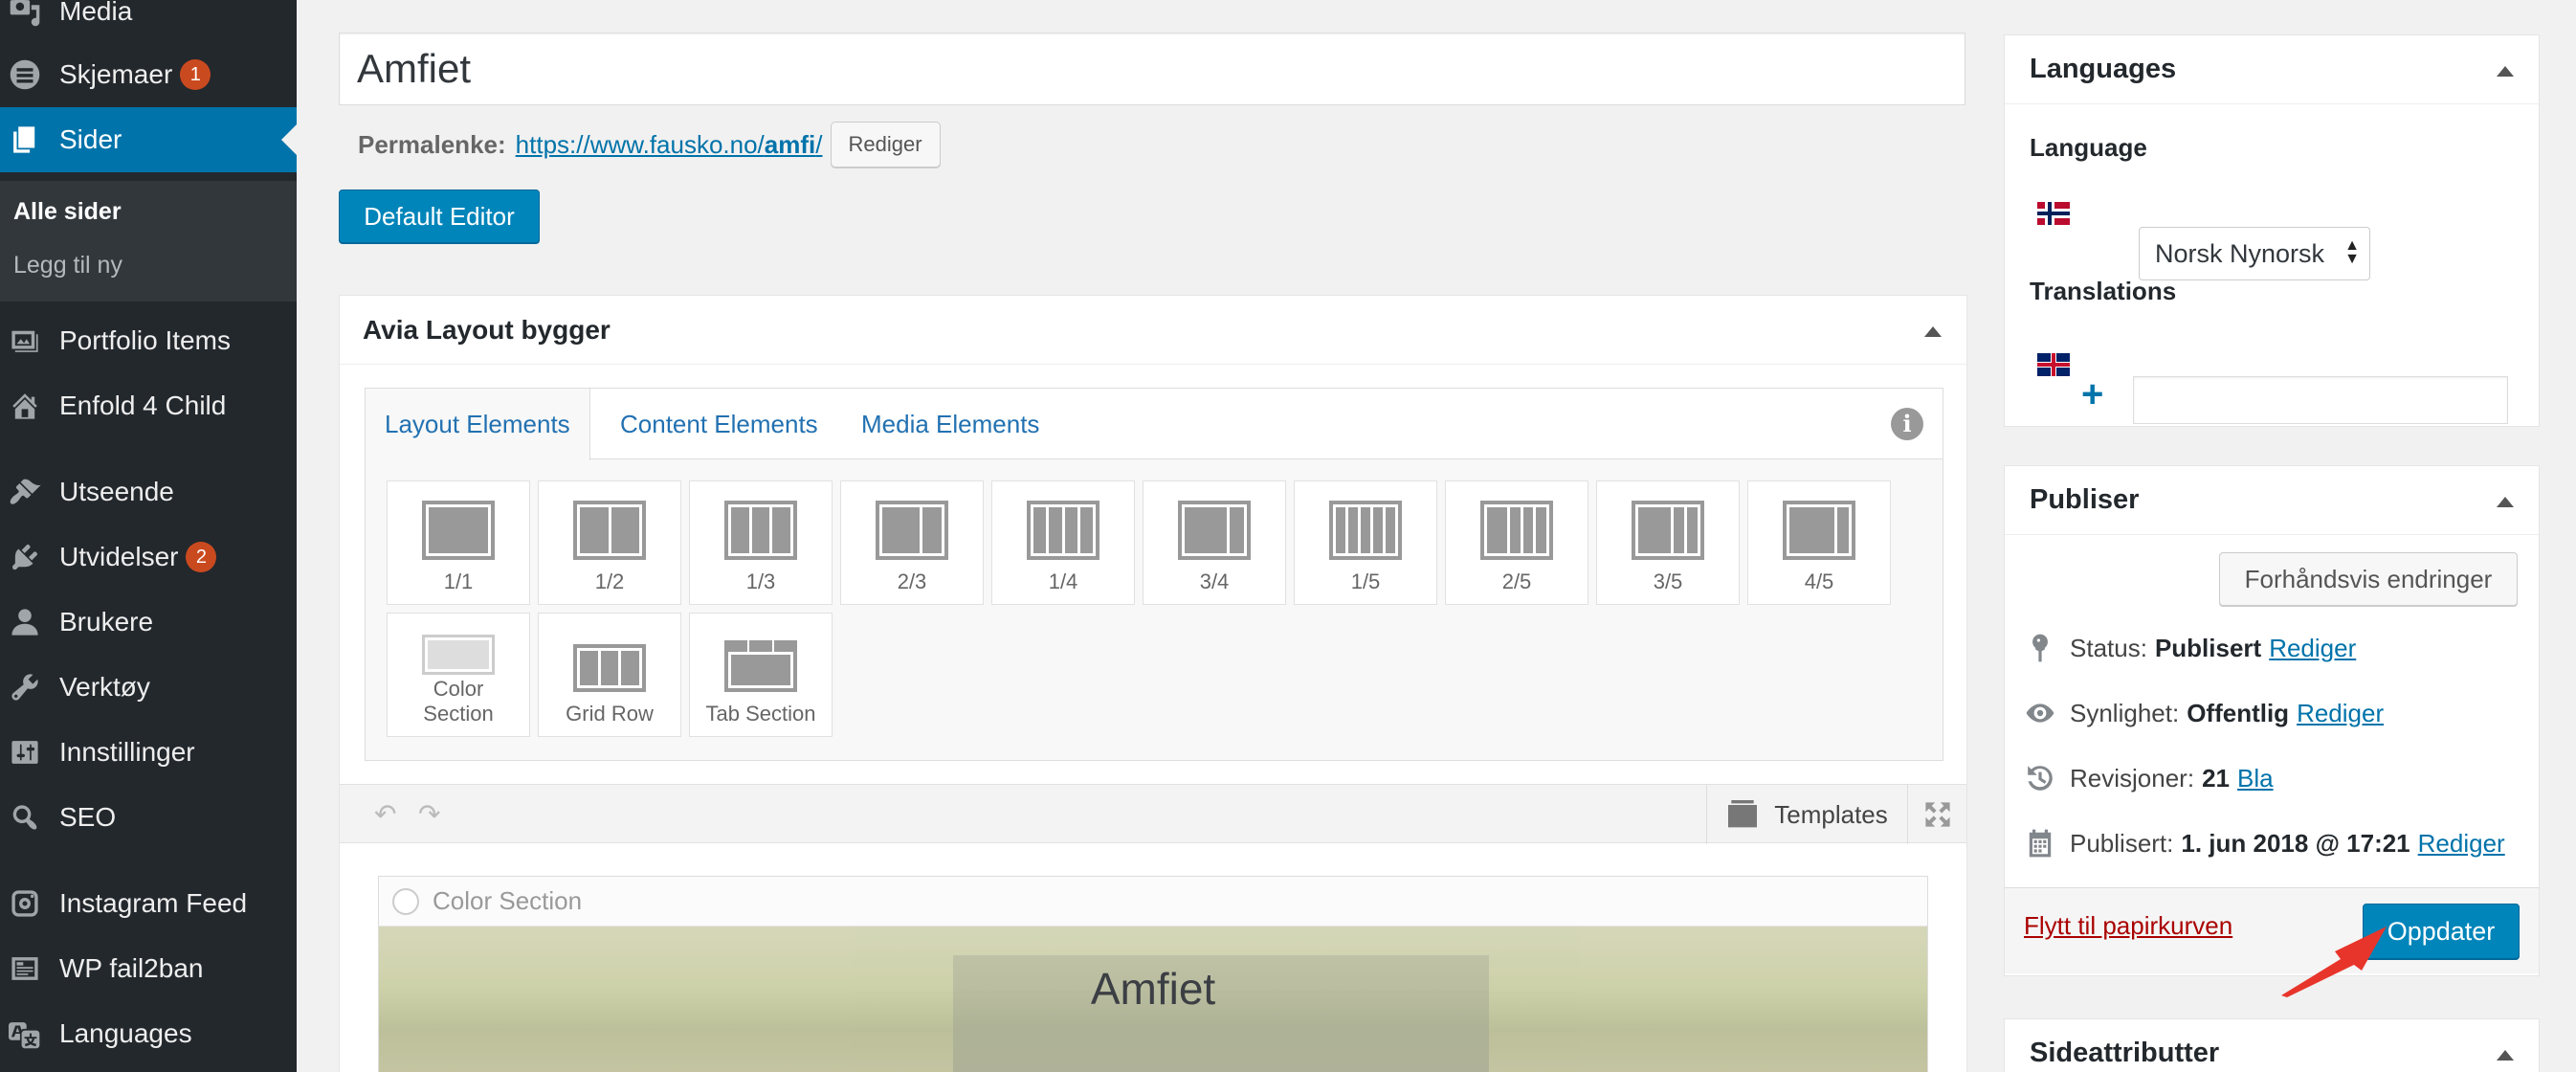 The height and width of the screenshot is (1072, 2576). I want to click on element-column-1-1: 1/1, so click(458, 542).